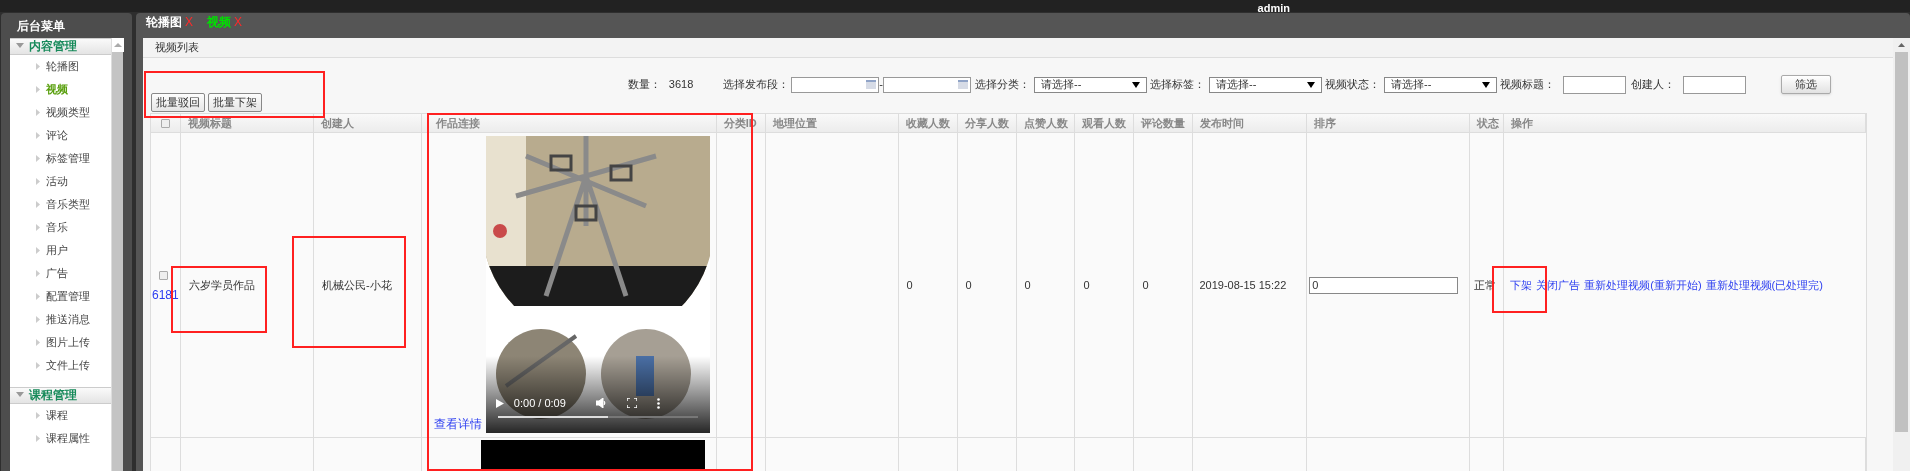  What do you see at coordinates (601, 403) in the screenshot?
I see `volume-icon` at bounding box center [601, 403].